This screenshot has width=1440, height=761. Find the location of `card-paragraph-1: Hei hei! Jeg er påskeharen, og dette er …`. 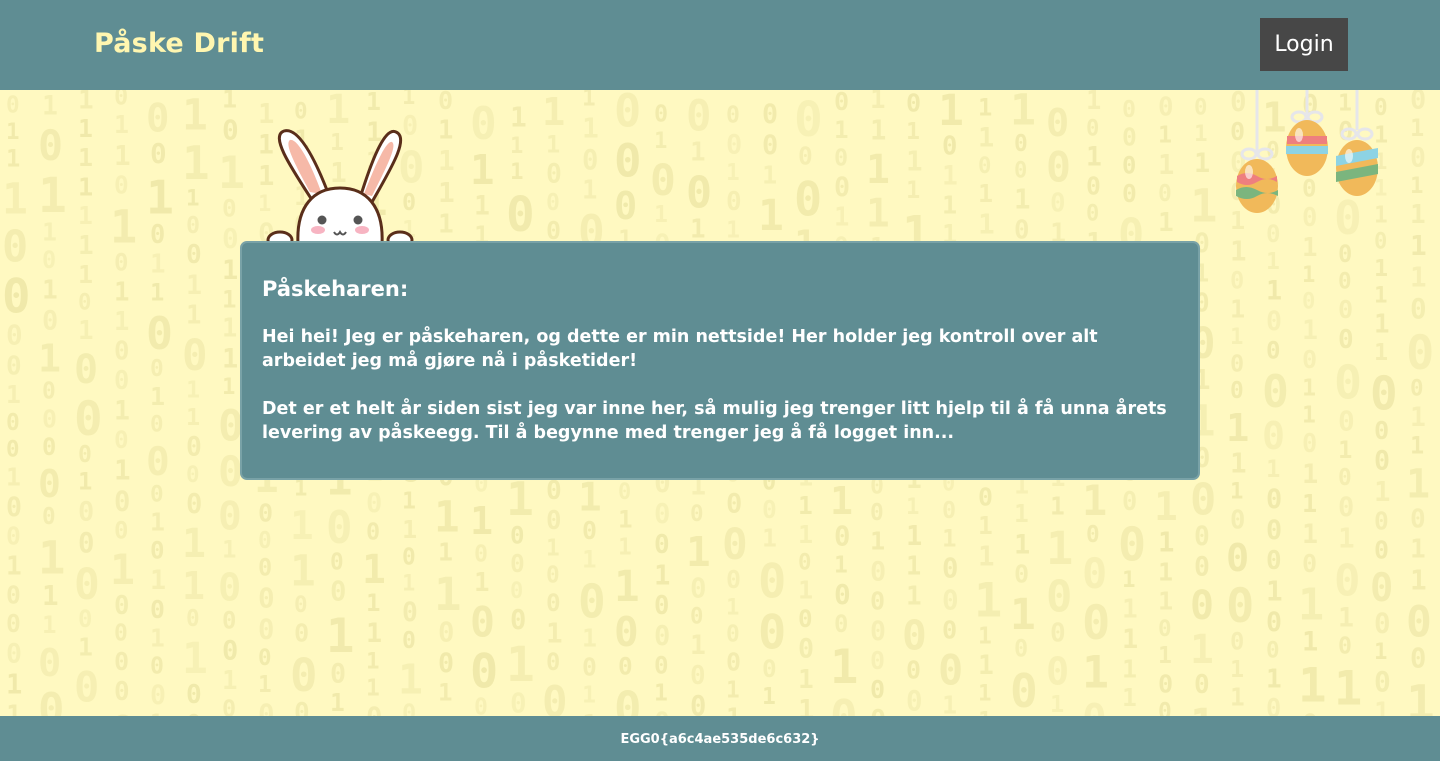

card-paragraph-1: Hei hei! Jeg er påskeharen, og dette er … is located at coordinates (680, 349).